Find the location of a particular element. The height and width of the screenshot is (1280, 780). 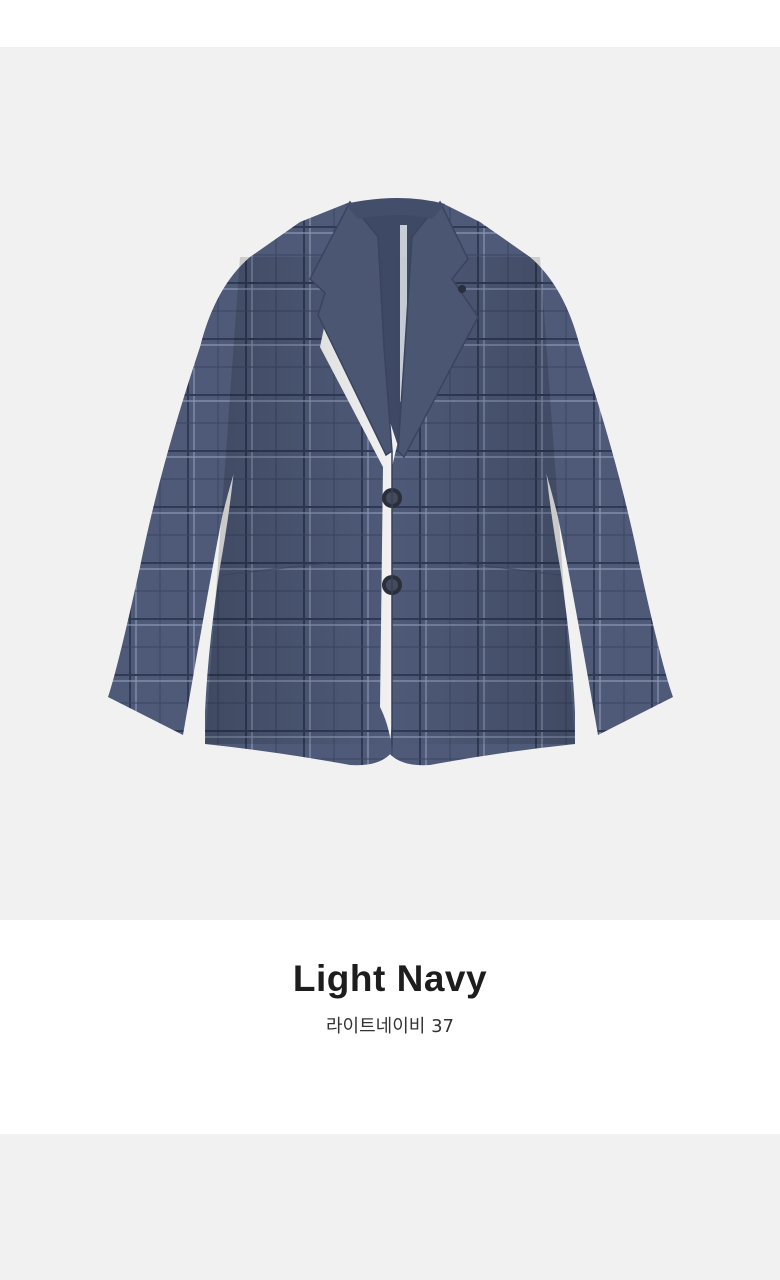

bottom-gray-panel is located at coordinates (390, 1207).